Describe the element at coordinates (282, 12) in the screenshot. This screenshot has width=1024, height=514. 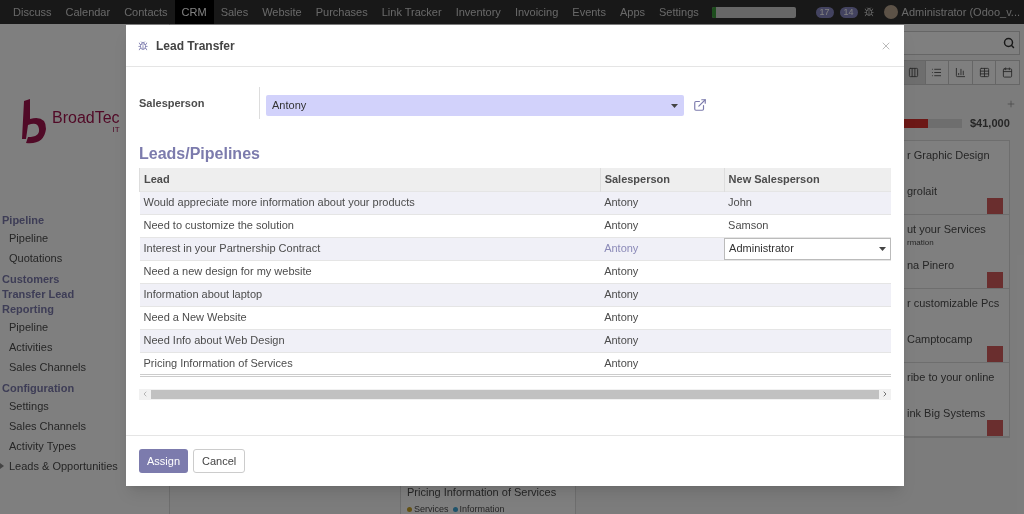
I see `nav-menu-item: Website` at that location.